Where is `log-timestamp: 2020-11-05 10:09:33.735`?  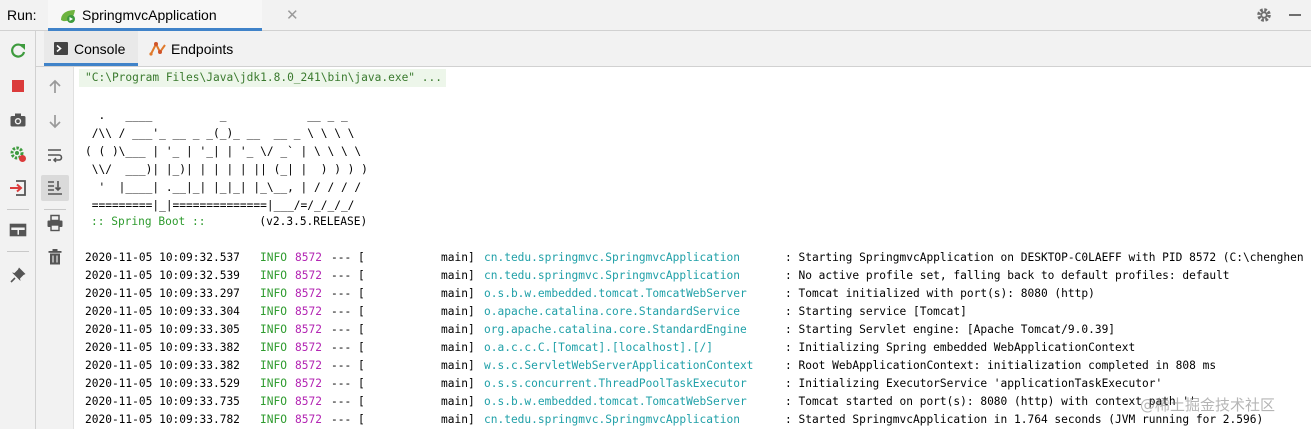
log-timestamp: 2020-11-05 10:09:33.735 is located at coordinates (162, 401).